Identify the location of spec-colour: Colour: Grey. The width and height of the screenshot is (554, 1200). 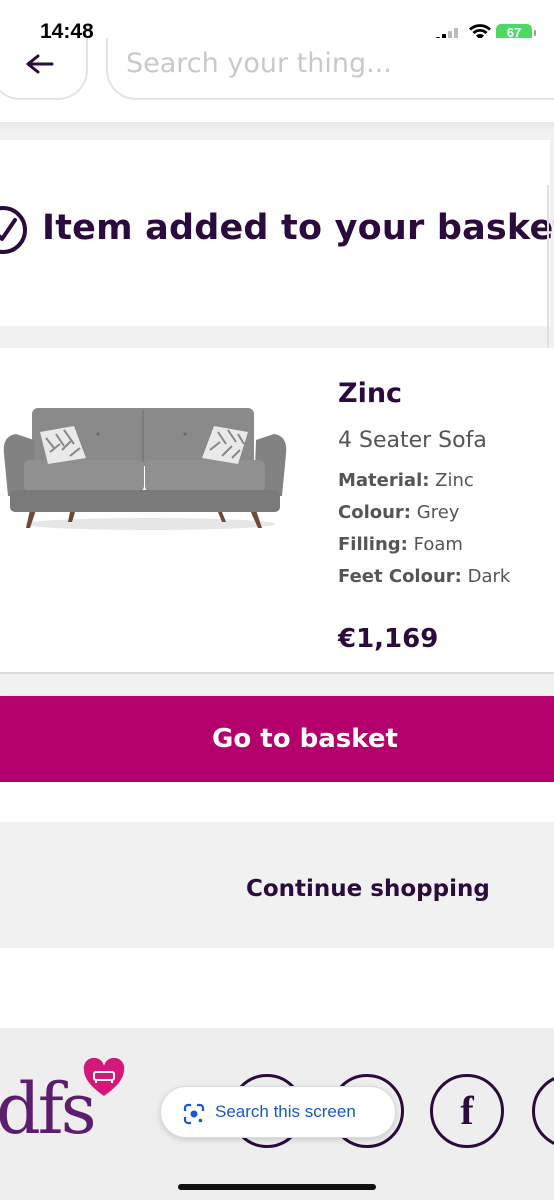
(398, 512).